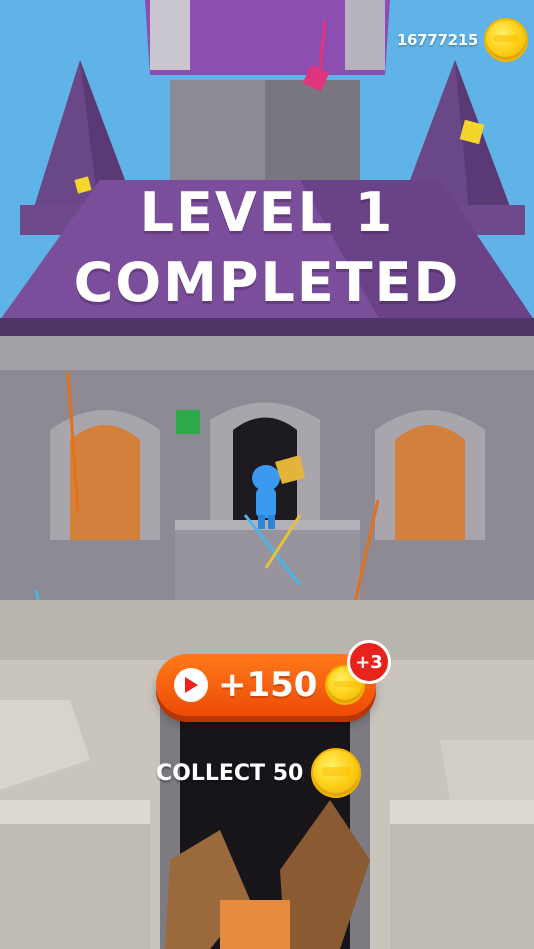 This screenshot has width=534, height=949. What do you see at coordinates (267, 248) in the screenshot?
I see `level-complete-title: LEVEL 1 COMPLETED` at bounding box center [267, 248].